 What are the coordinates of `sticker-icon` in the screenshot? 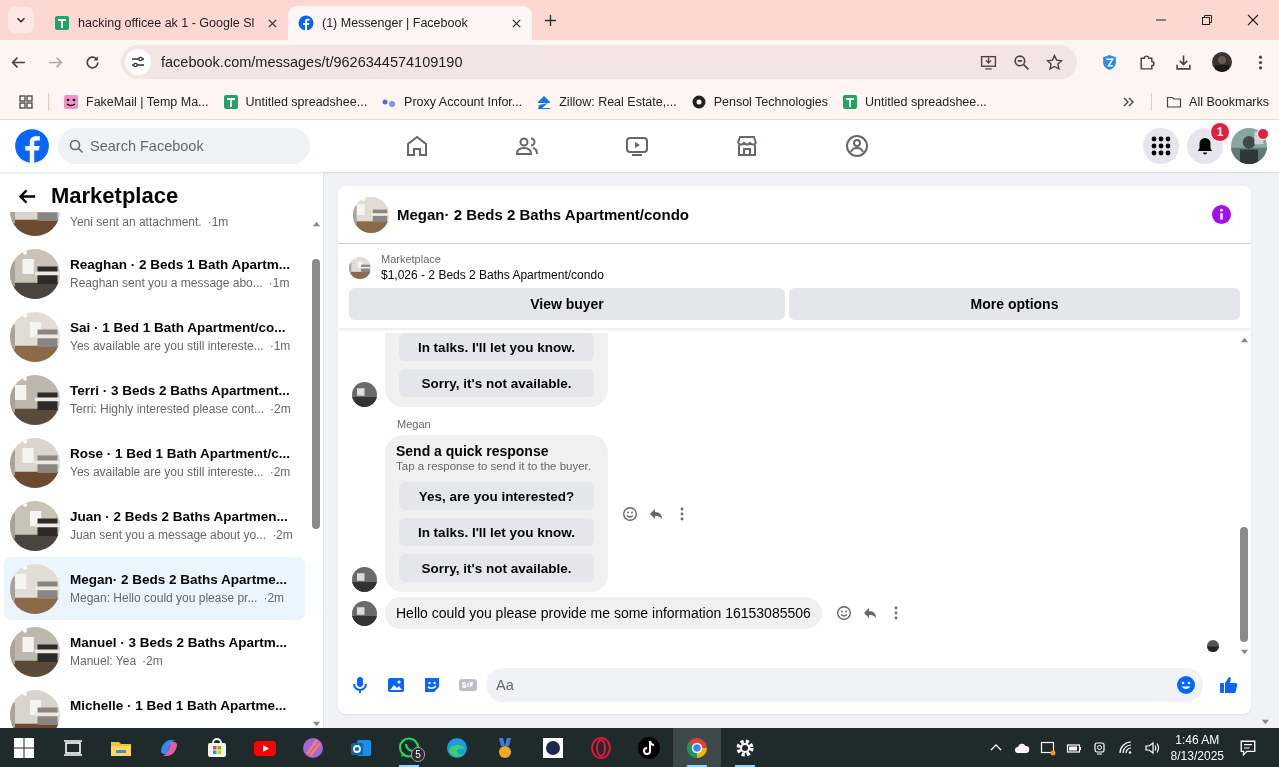 It's located at (432, 685).